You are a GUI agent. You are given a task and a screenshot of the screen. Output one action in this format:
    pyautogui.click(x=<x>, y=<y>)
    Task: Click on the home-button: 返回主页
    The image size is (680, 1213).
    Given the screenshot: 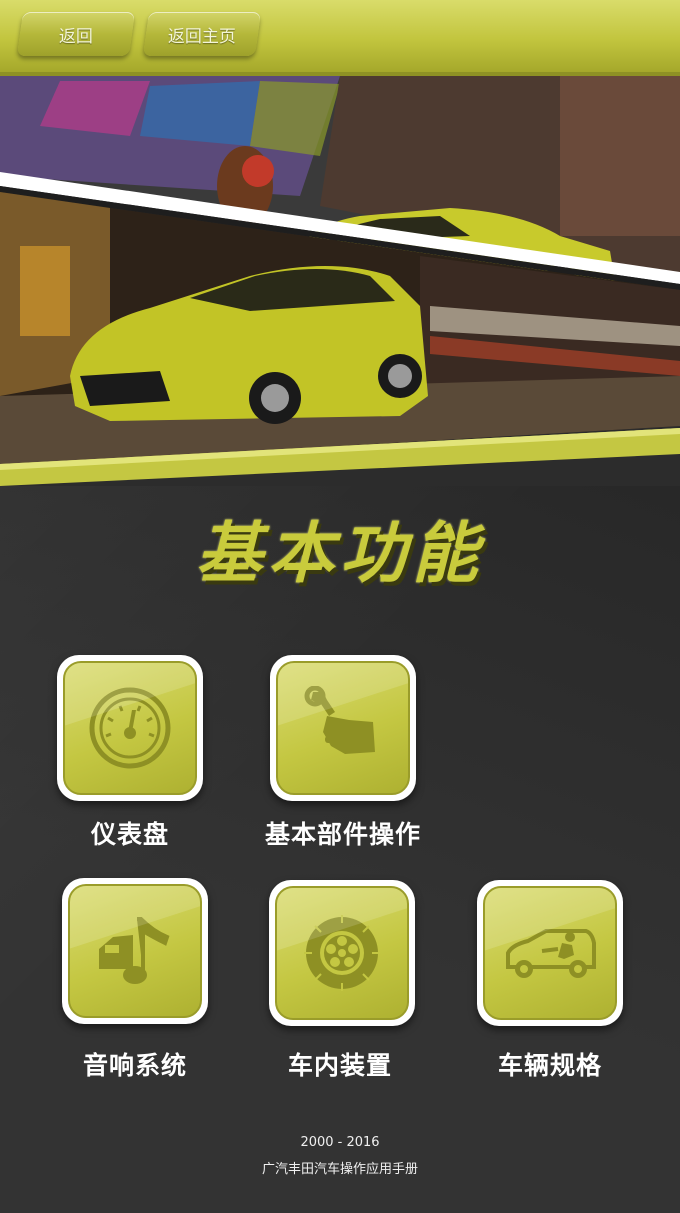 What is the action you would take?
    pyautogui.click(x=202, y=34)
    